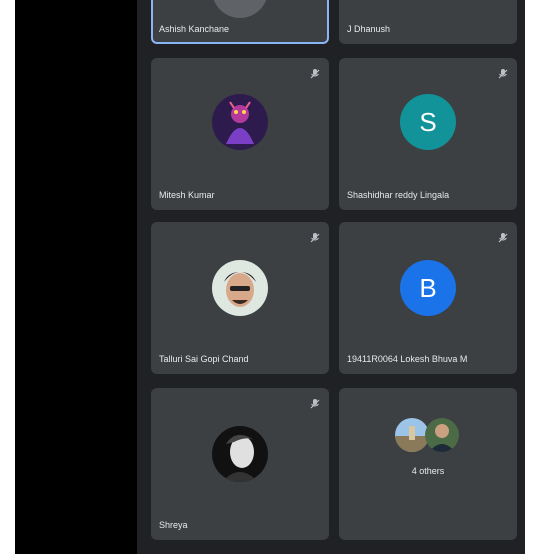 The height and width of the screenshot is (554, 535). I want to click on participant-name: Mitesh Kumar, so click(187, 195).